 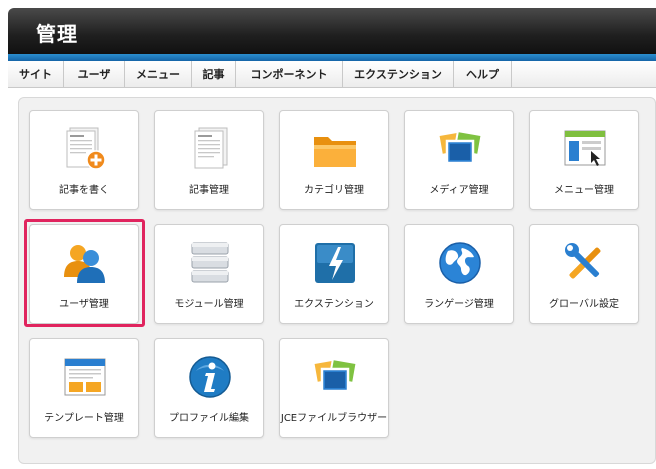 I want to click on tile-extension-manager: エクステンション, so click(x=334, y=274).